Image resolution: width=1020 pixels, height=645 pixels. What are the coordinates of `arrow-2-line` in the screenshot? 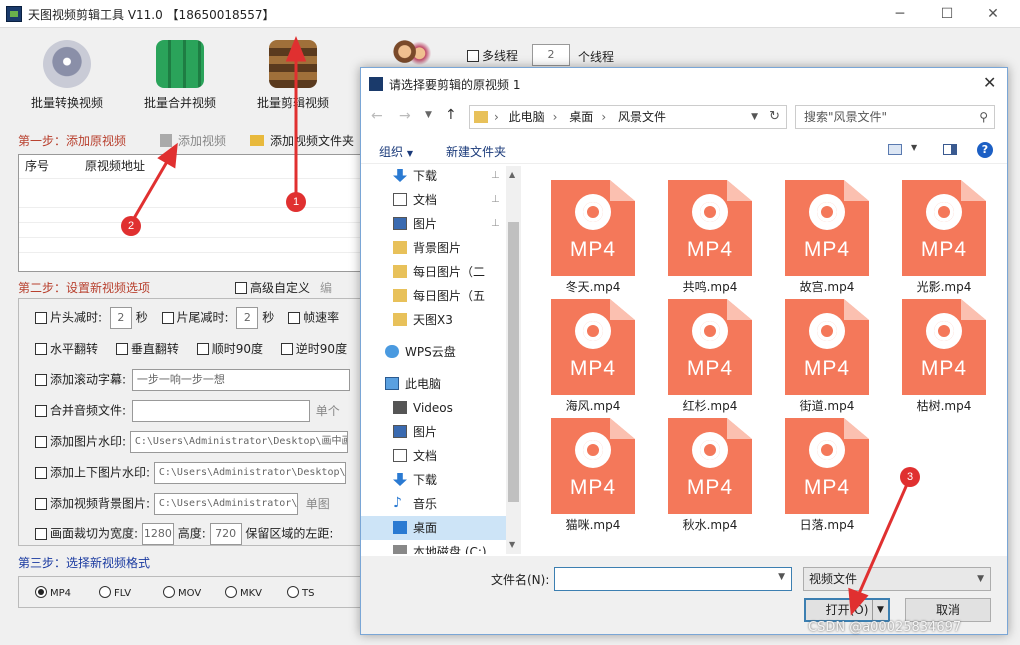 It's located at (150, 190).